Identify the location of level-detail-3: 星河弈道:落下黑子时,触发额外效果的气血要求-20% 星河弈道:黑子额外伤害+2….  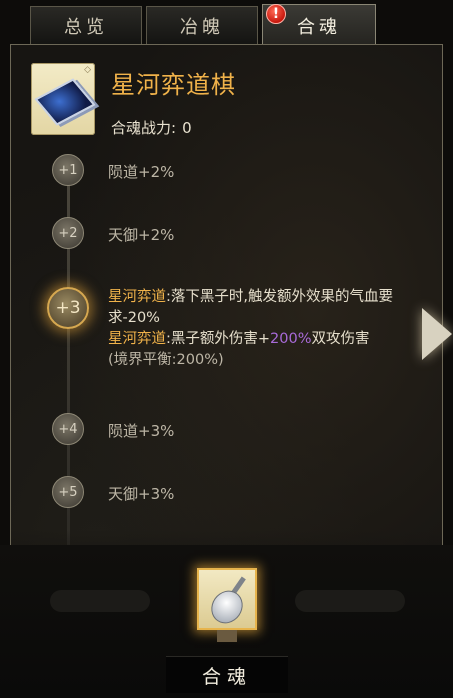
(263, 329).